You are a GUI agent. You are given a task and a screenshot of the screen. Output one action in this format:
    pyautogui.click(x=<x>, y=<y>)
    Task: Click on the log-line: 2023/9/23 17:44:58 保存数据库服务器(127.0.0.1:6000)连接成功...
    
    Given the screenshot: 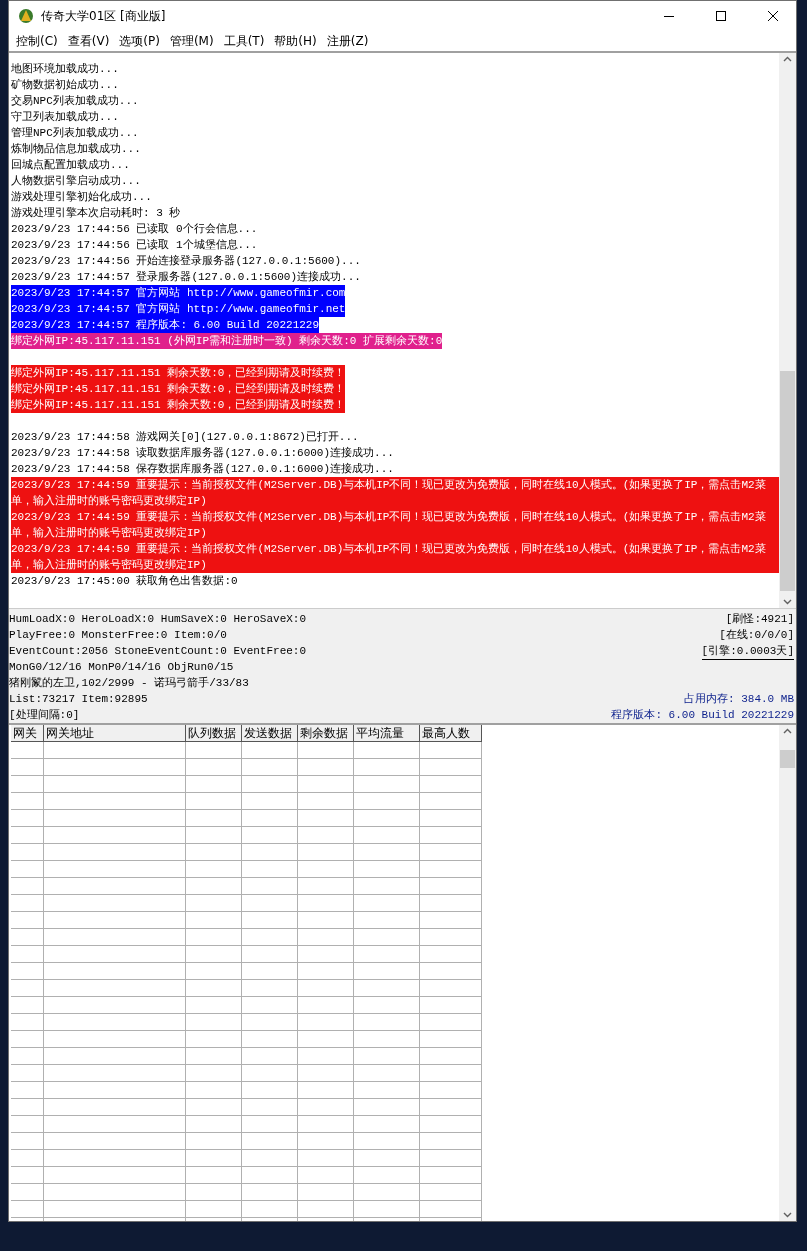 What is the action you would take?
    pyautogui.click(x=202, y=469)
    